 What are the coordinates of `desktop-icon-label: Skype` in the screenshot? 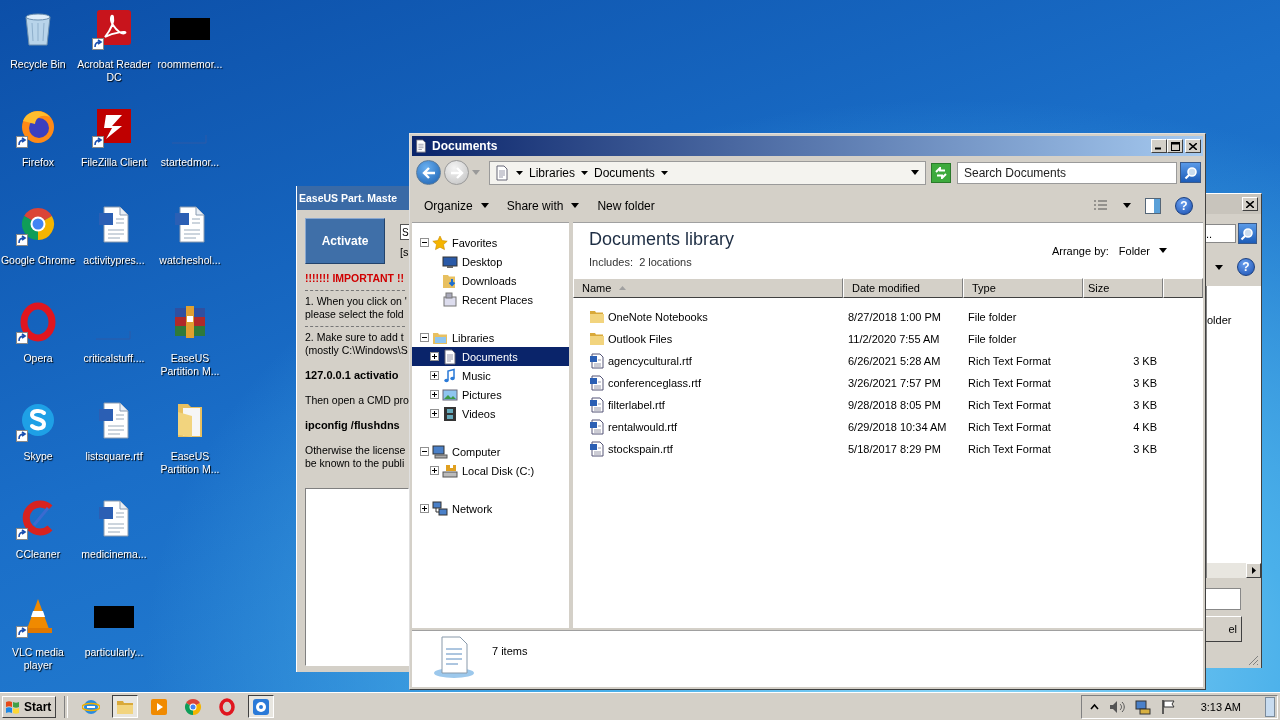 It's located at (38, 456).